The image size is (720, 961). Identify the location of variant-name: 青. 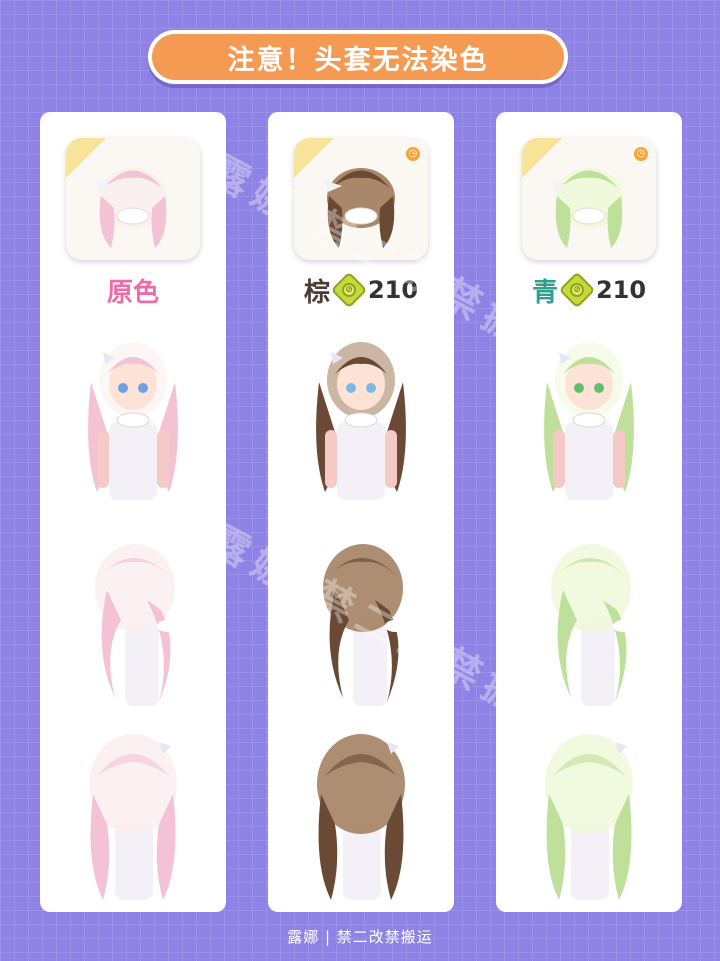
(544, 292).